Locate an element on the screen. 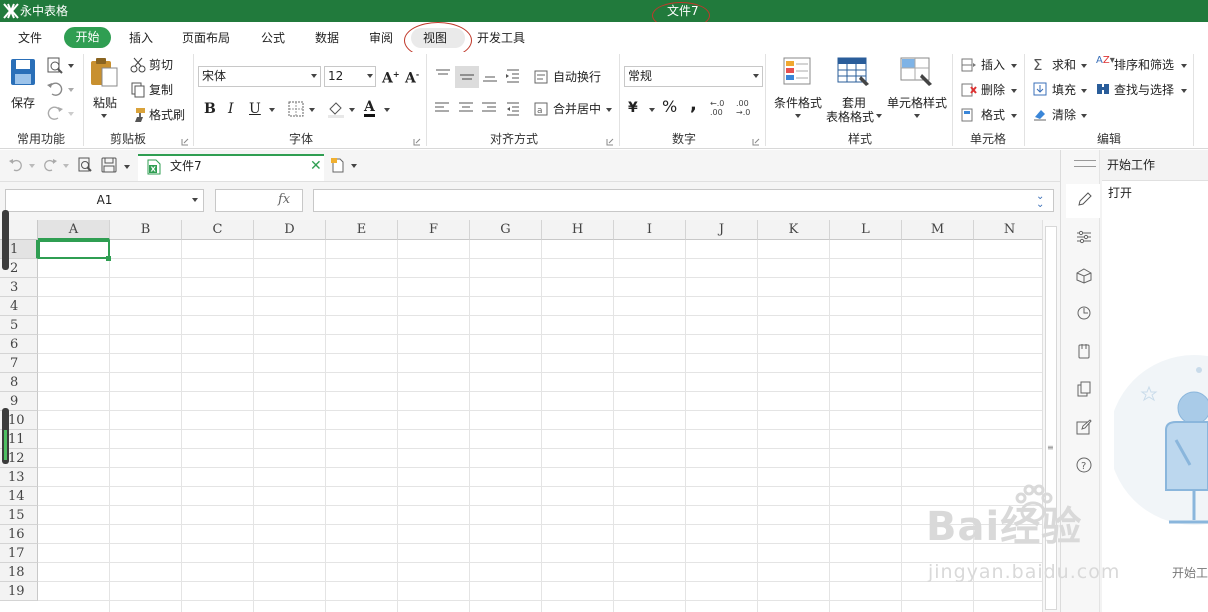  wrap-text-icon is located at coordinates (541, 78).